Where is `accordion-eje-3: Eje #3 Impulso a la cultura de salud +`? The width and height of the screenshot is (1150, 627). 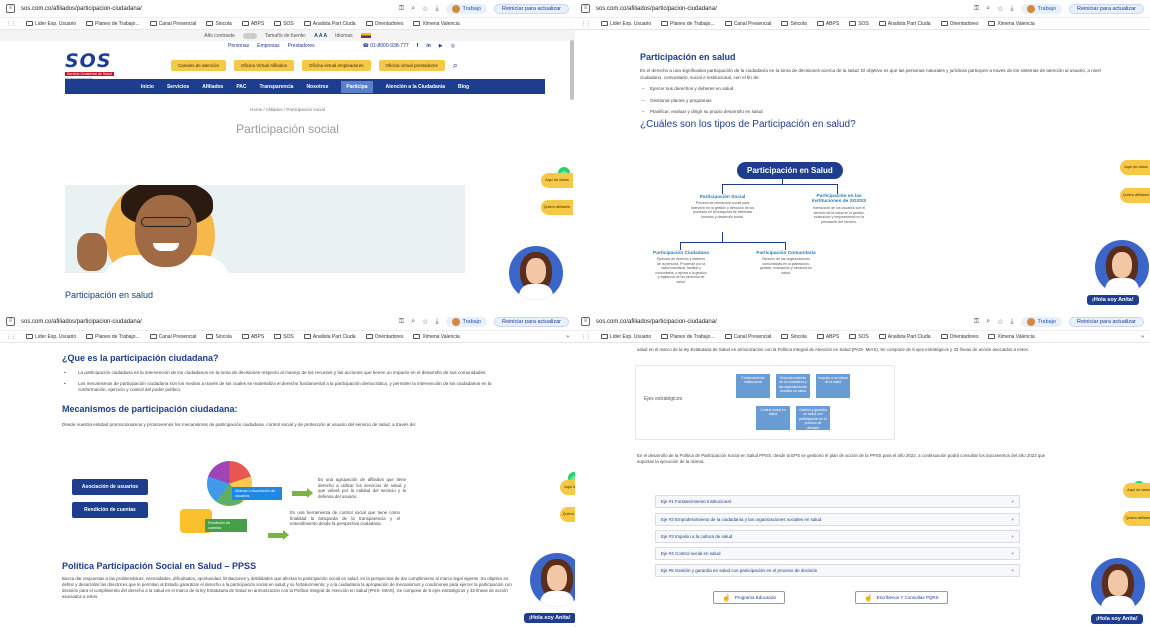 accordion-eje-3: Eje #3 Impulso a la cultura de salud + is located at coordinates (837, 536).